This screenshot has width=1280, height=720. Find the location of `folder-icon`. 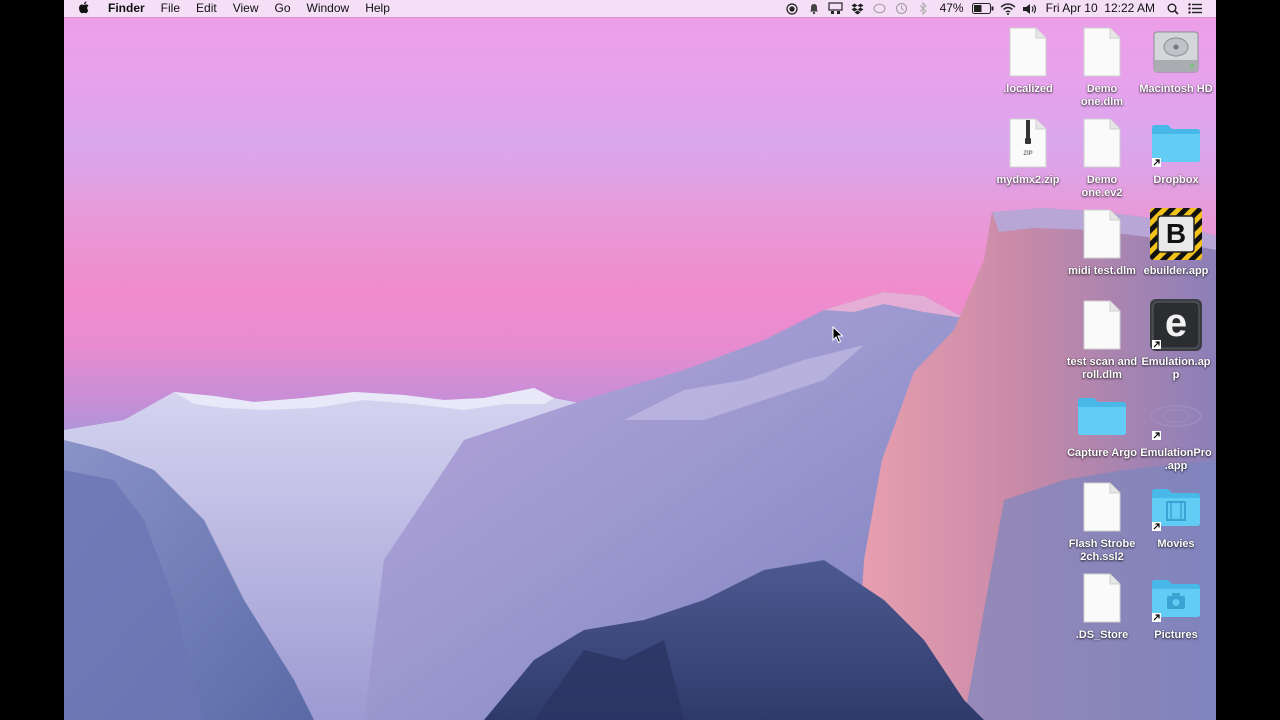

folder-icon is located at coordinates (1102, 416).